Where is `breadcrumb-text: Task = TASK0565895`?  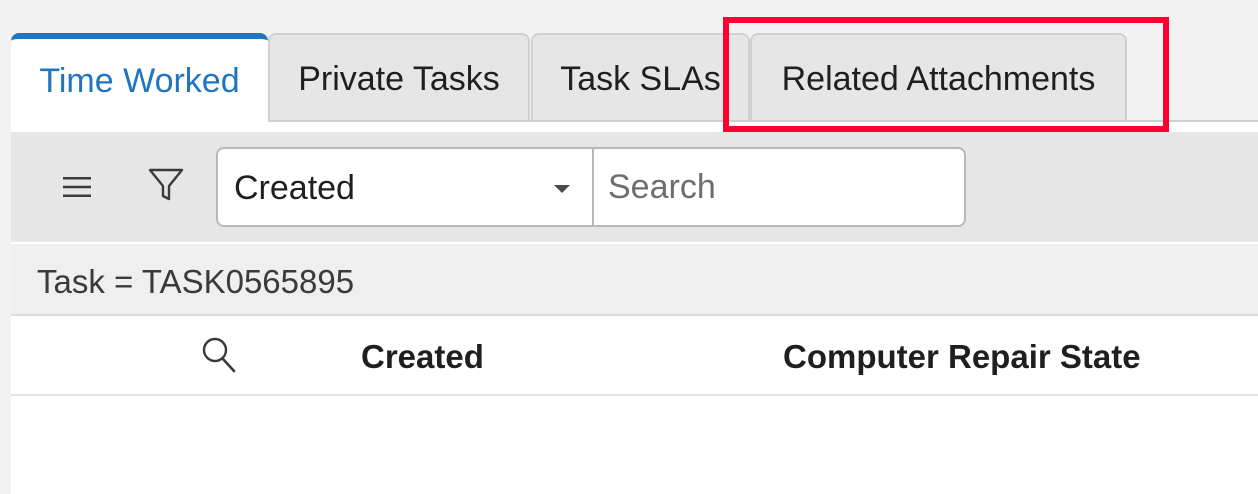
breadcrumb-text: Task = TASK0565895 is located at coordinates (195, 282).